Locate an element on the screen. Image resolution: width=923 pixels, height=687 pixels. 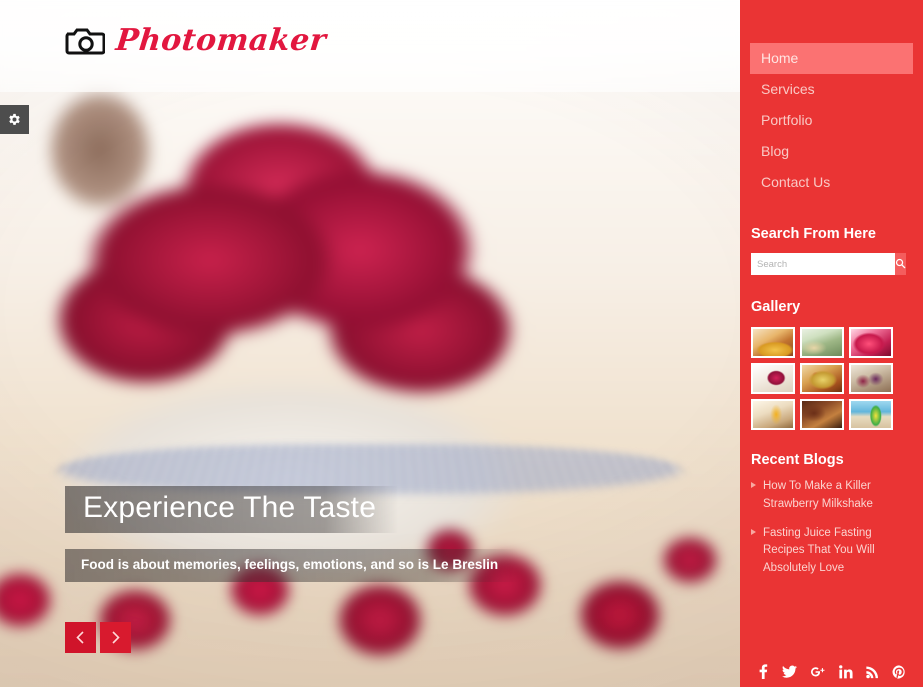
nav-item-services: Services is located at coordinates (831, 89).